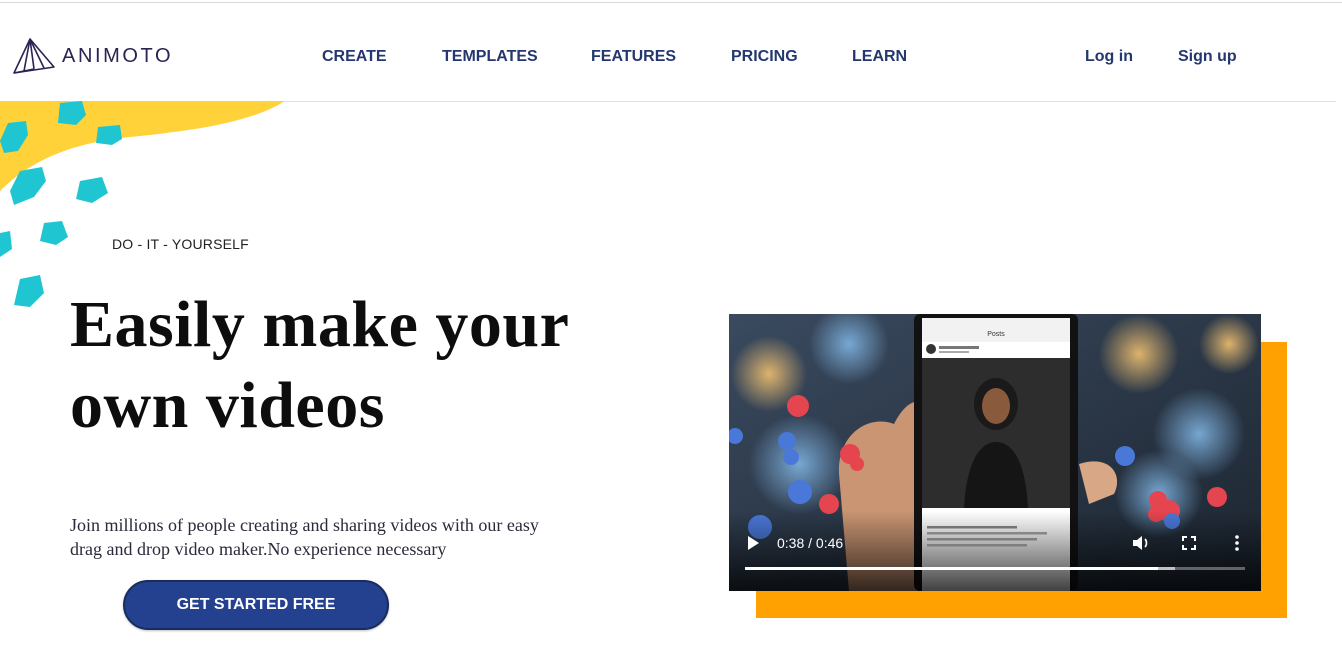 This screenshot has width=1342, height=650. What do you see at coordinates (320, 324) in the screenshot?
I see `headline-line-1: Easily make your` at bounding box center [320, 324].